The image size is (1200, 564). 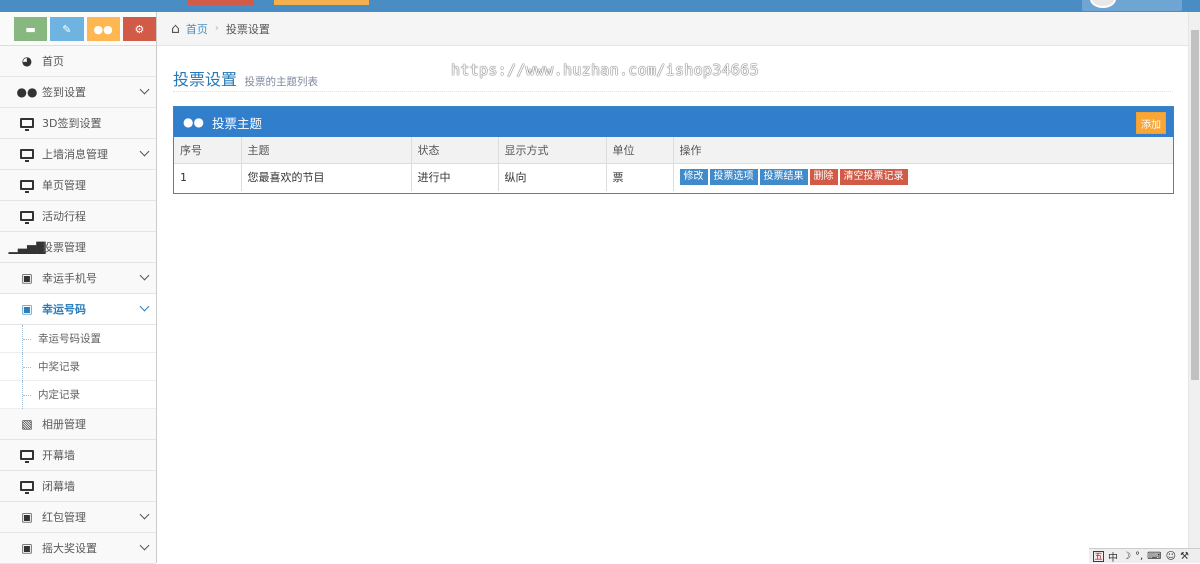 What do you see at coordinates (69, 548) in the screenshot?
I see `sidebar-item-label: 摇大奖设置` at bounding box center [69, 548].